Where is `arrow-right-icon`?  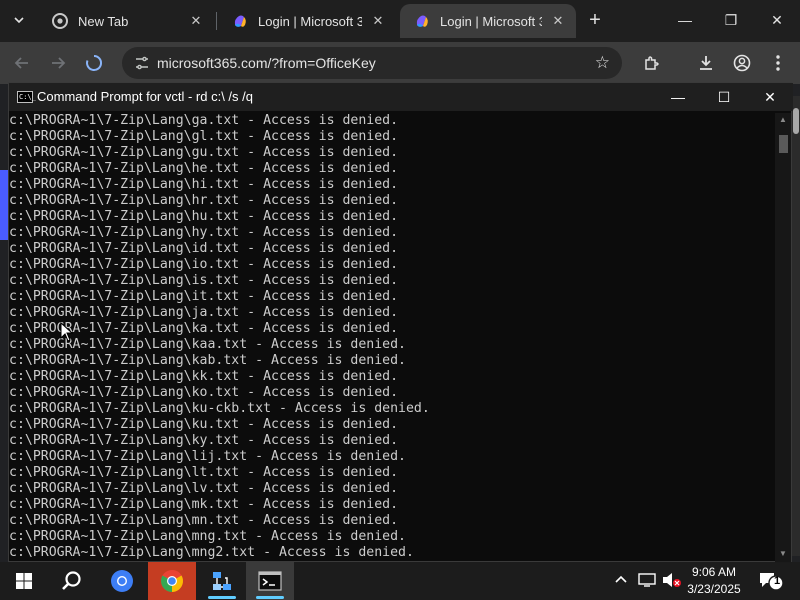
arrow-right-icon is located at coordinates (59, 63).